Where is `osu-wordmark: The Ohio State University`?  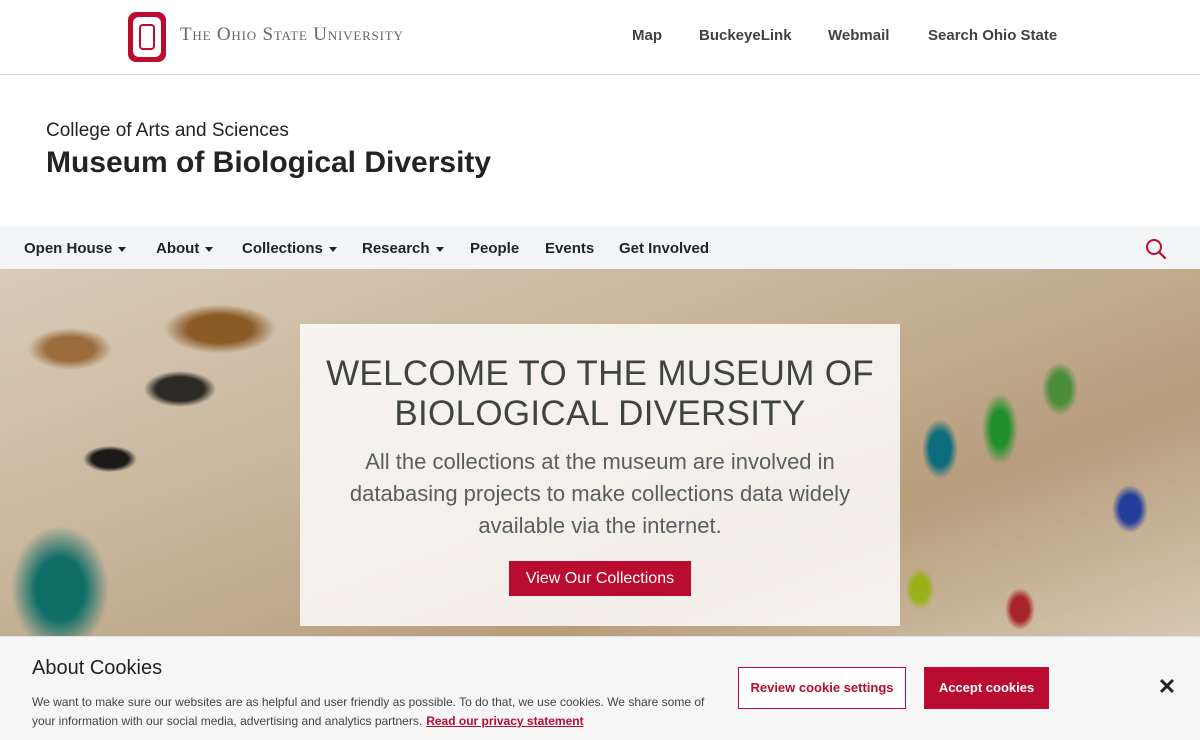
osu-wordmark: The Ohio State University is located at coordinates (292, 35).